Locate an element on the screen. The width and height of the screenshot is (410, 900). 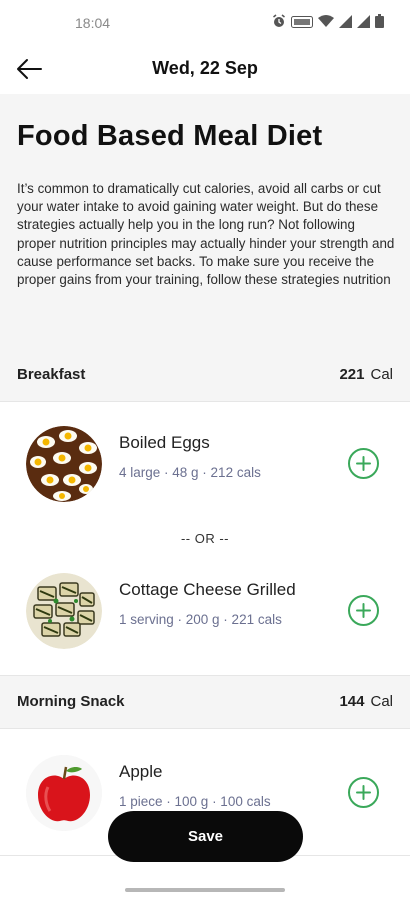
app-bar: Wed, 22 Sep is located at coordinates (205, 70).